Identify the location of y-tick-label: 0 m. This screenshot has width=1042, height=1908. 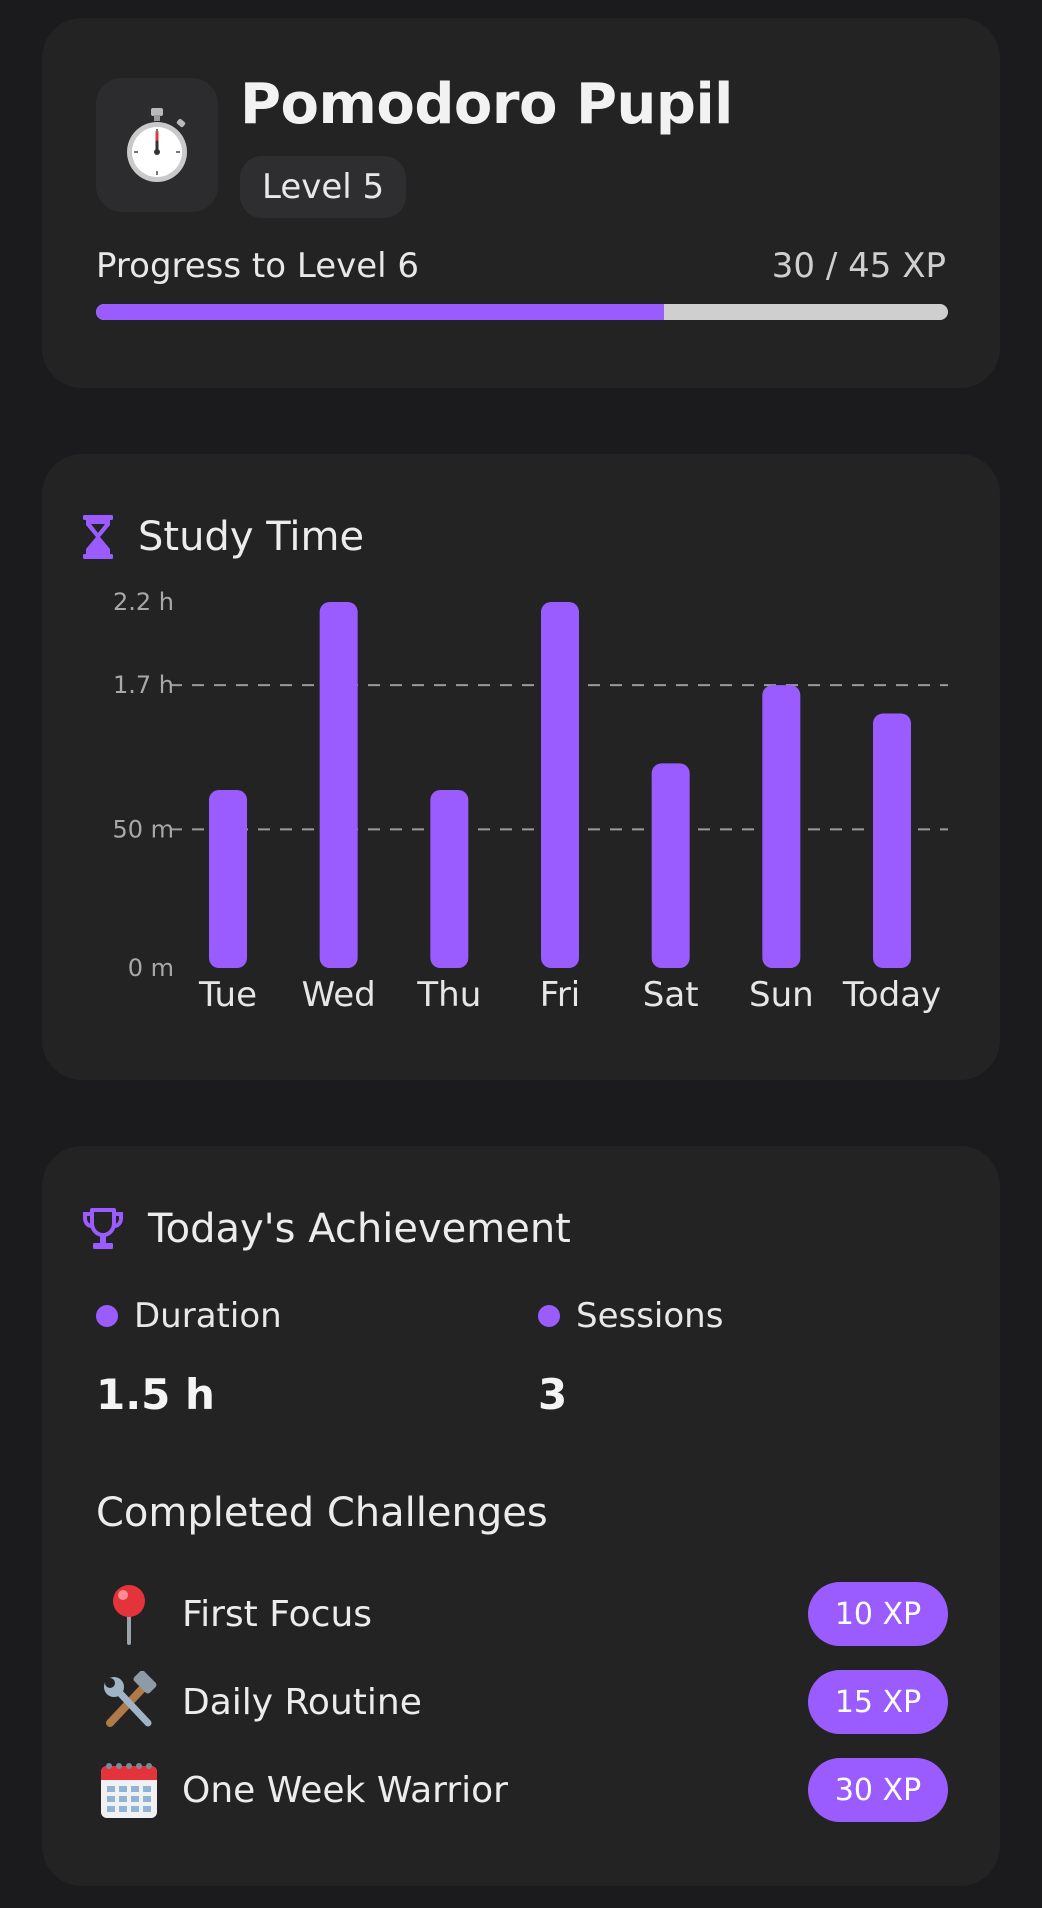
(151, 968).